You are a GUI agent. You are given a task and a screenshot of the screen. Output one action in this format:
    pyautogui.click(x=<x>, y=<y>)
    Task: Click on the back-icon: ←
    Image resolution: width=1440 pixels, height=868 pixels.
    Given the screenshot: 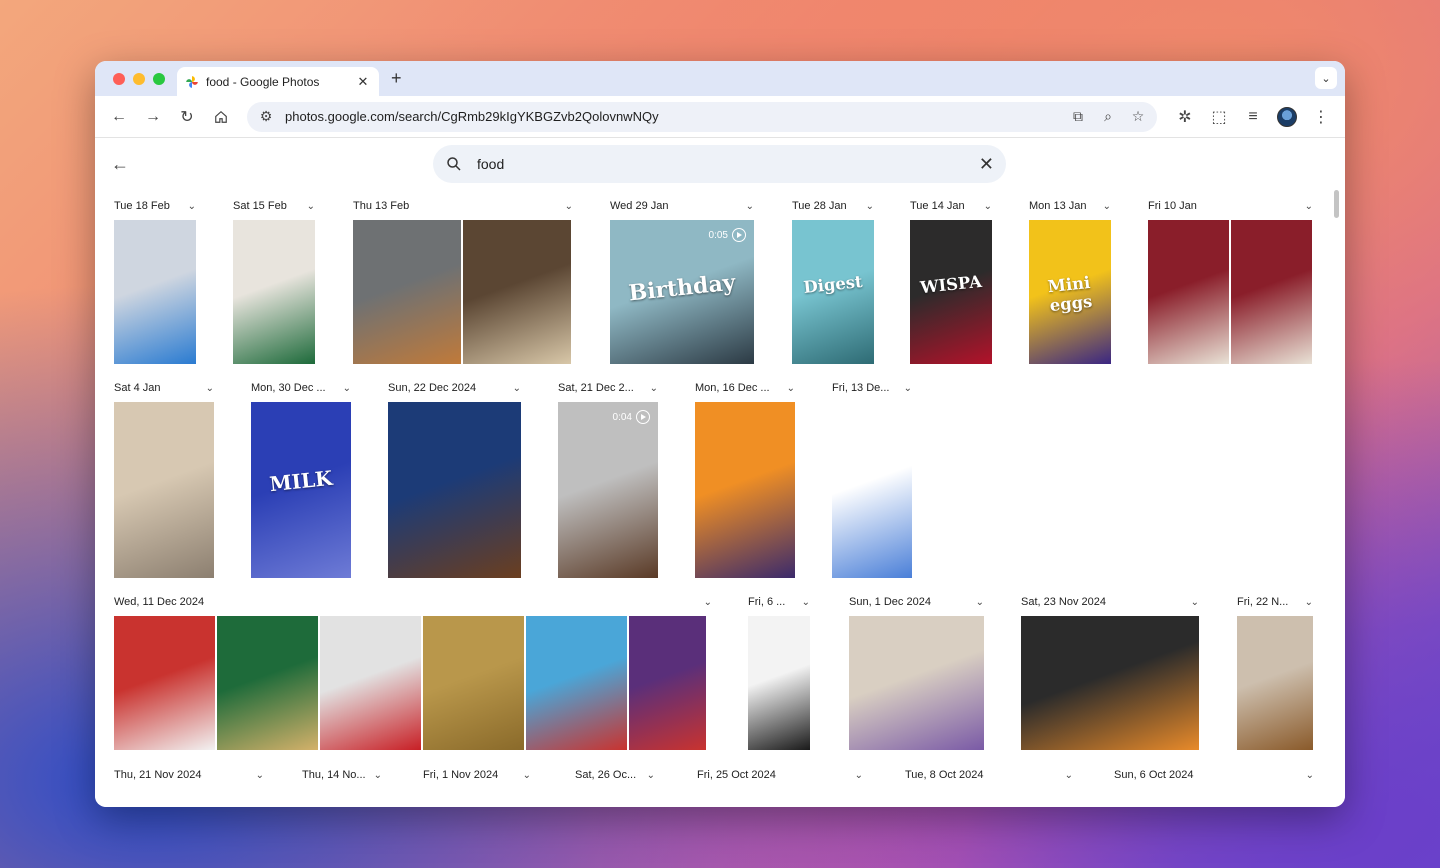 What is the action you would take?
    pyautogui.click(x=119, y=117)
    